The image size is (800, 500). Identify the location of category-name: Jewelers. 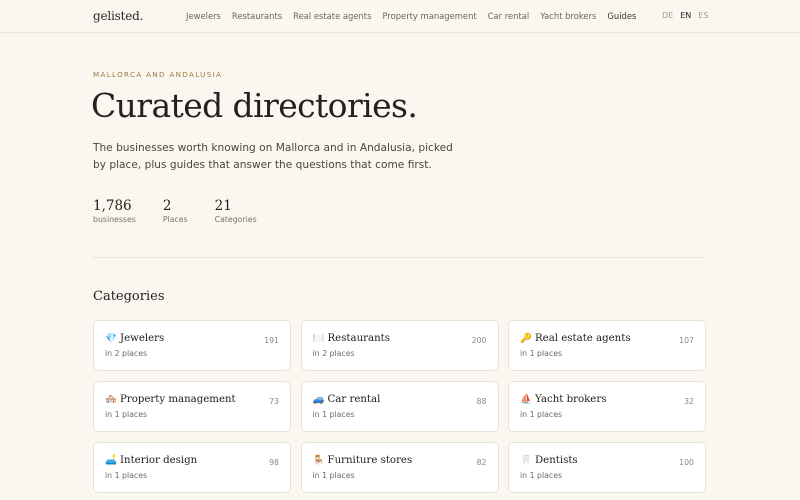
(142, 338).